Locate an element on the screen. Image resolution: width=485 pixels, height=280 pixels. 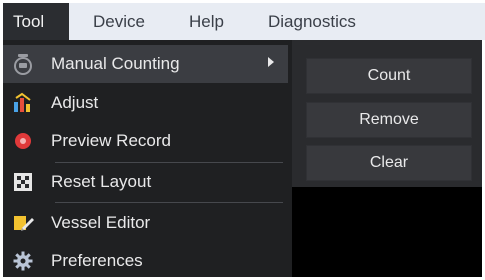
submenu-arrow-icon is located at coordinates (271, 62).